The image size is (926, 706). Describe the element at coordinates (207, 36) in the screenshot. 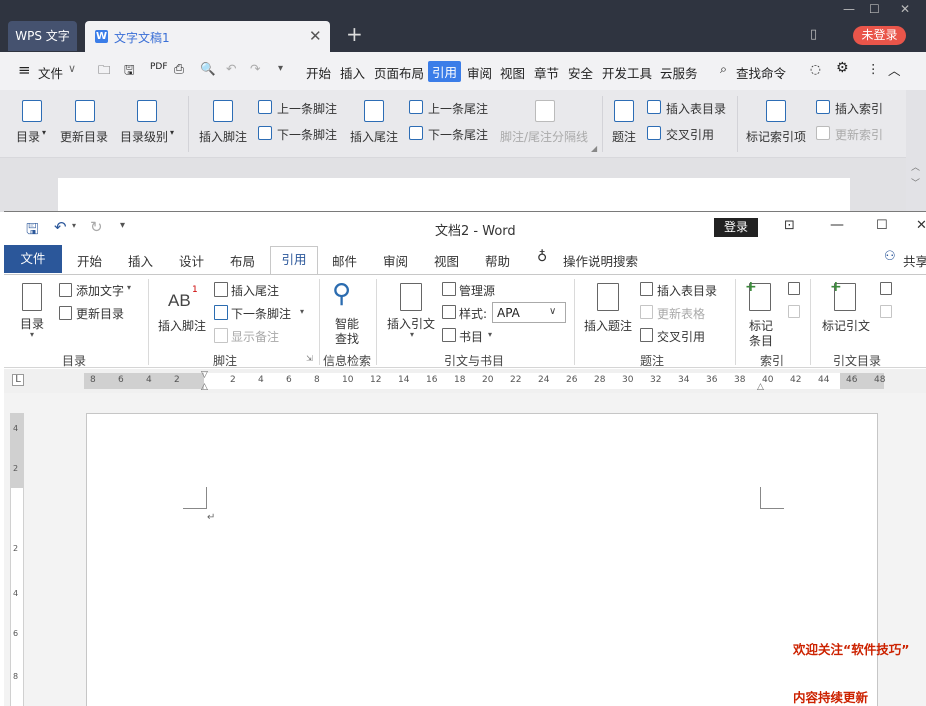

I see `wps-document-tab: W 文字文稿1 ✕` at that location.